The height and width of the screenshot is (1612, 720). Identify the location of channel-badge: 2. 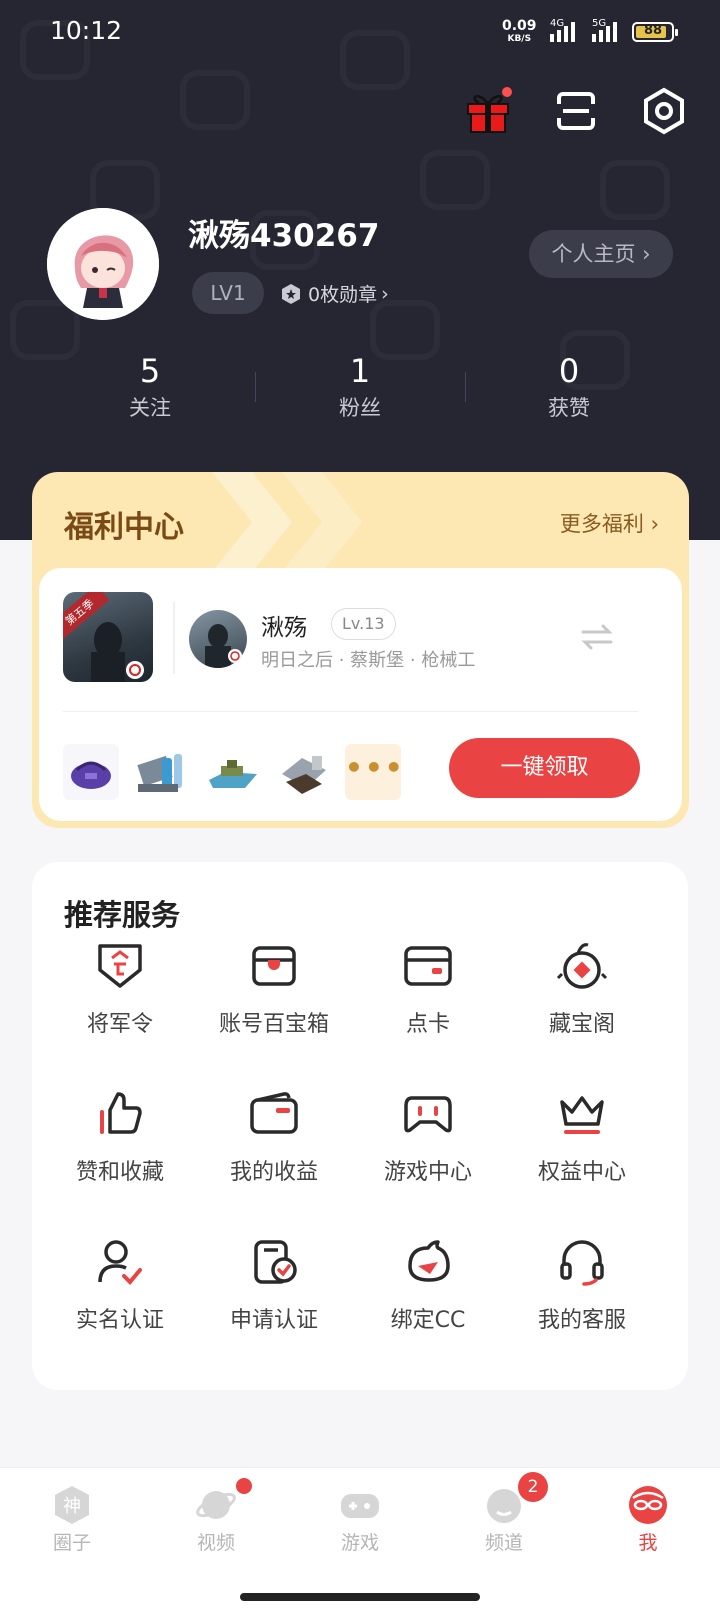
(533, 1487).